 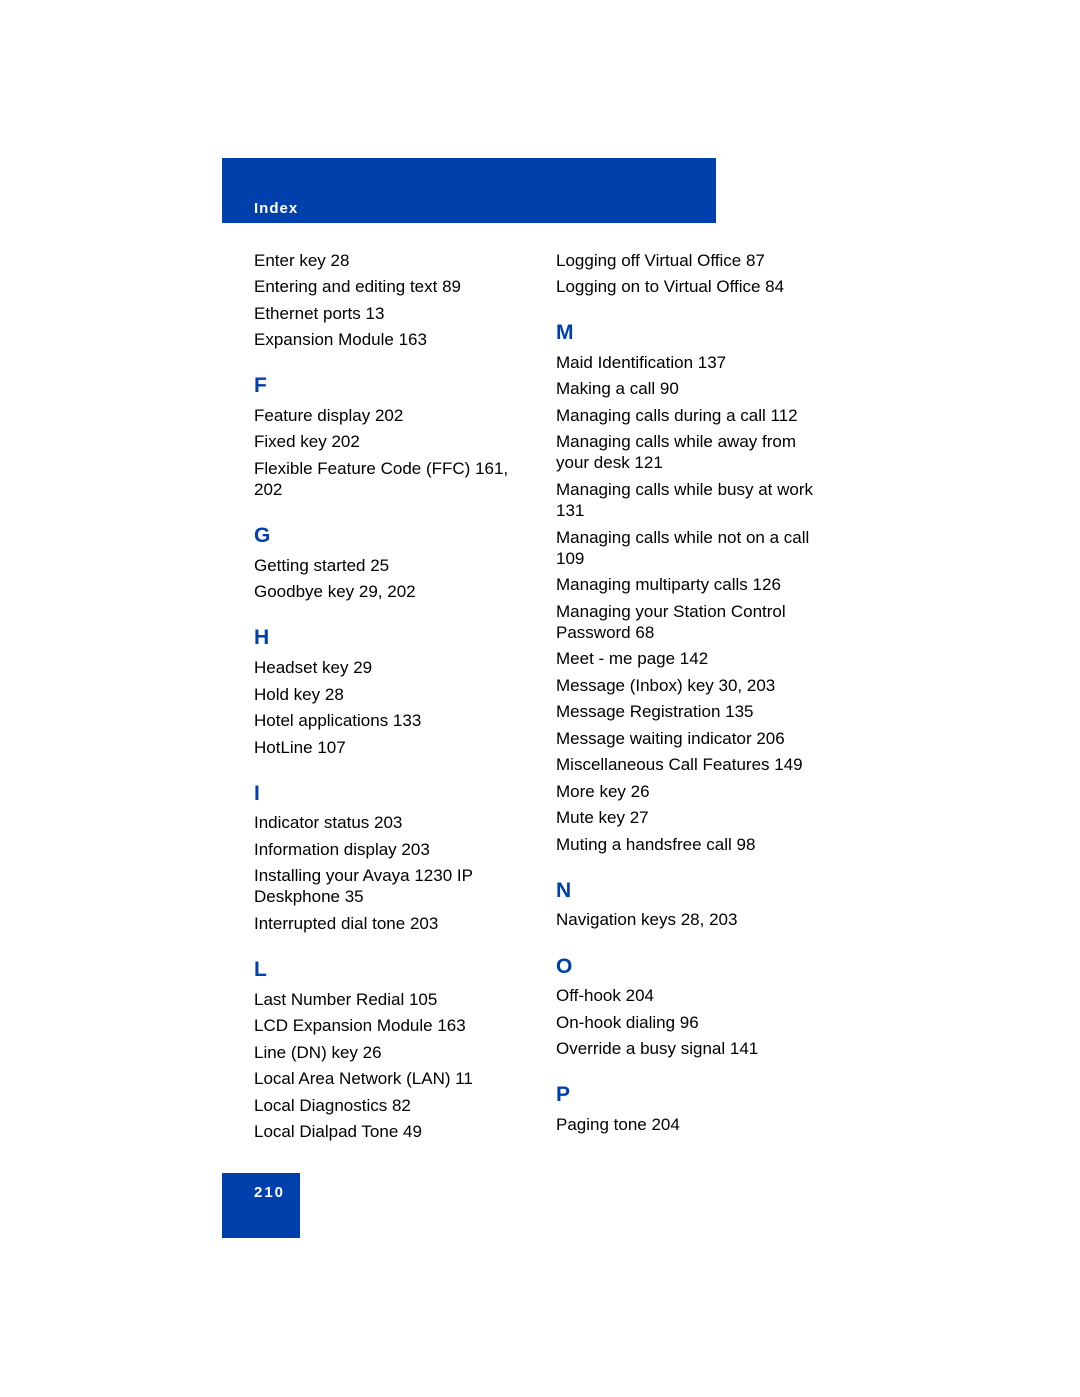 What do you see at coordinates (605, 995) in the screenshot?
I see `index-entry: Off-hook 204` at bounding box center [605, 995].